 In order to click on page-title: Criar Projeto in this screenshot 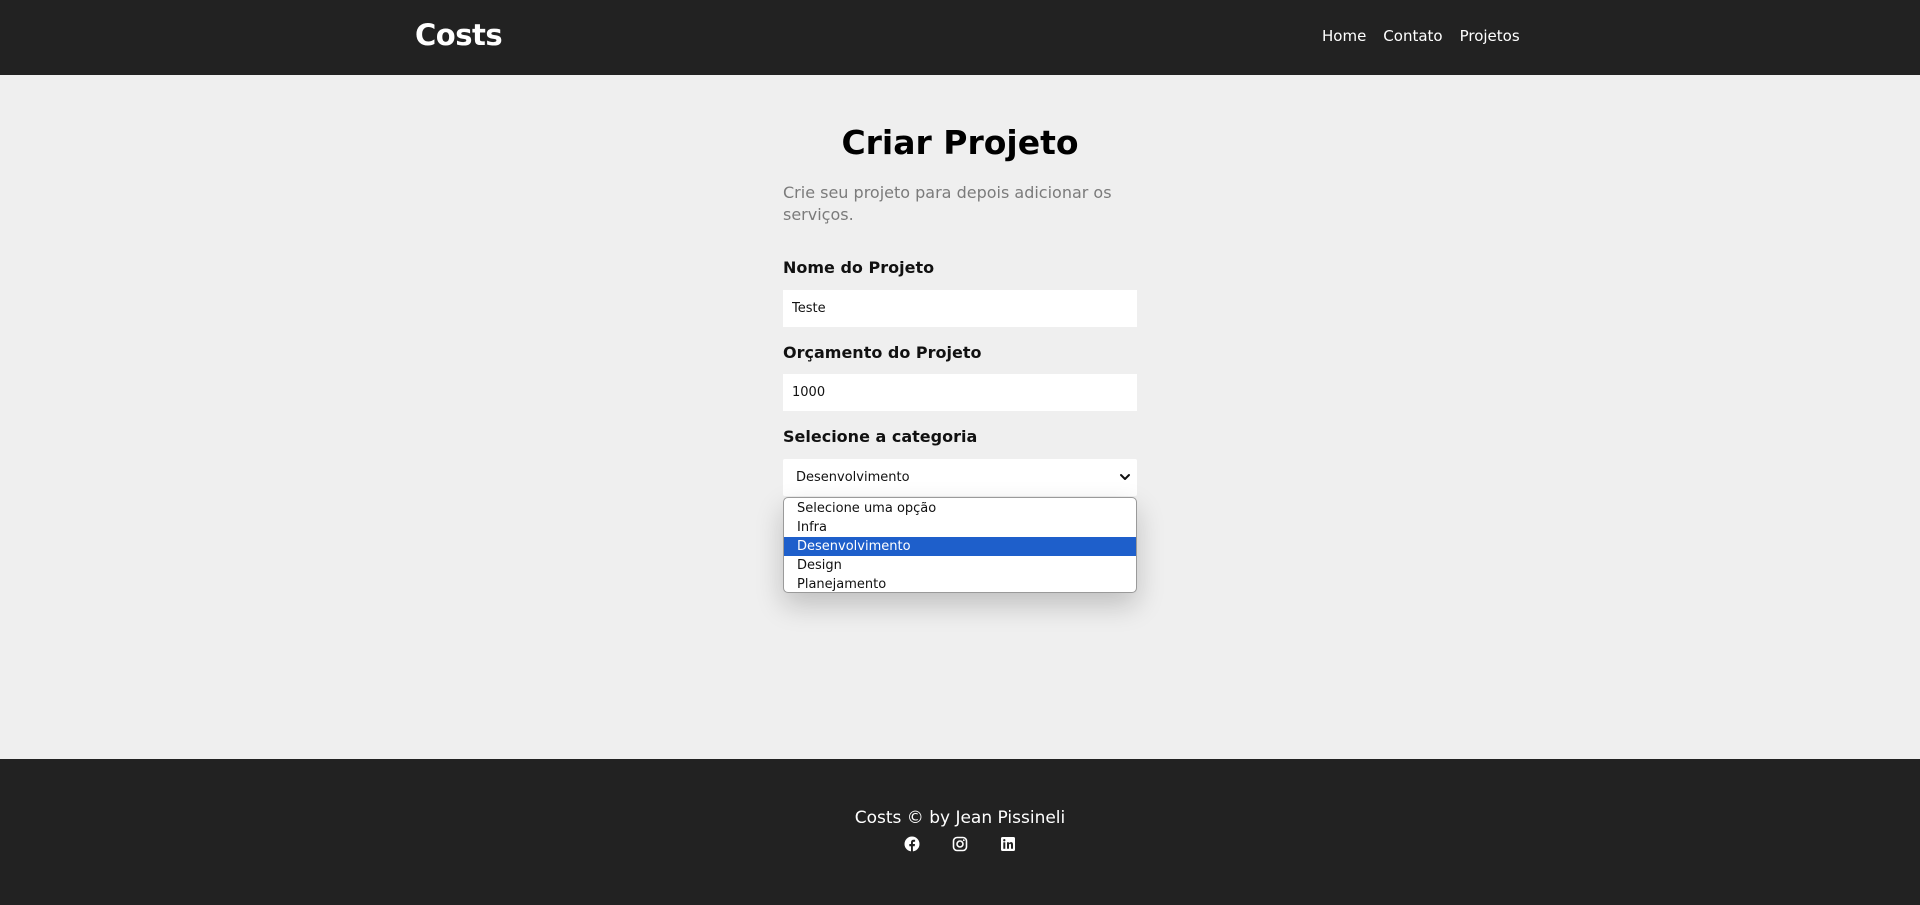, I will do `click(960, 142)`.